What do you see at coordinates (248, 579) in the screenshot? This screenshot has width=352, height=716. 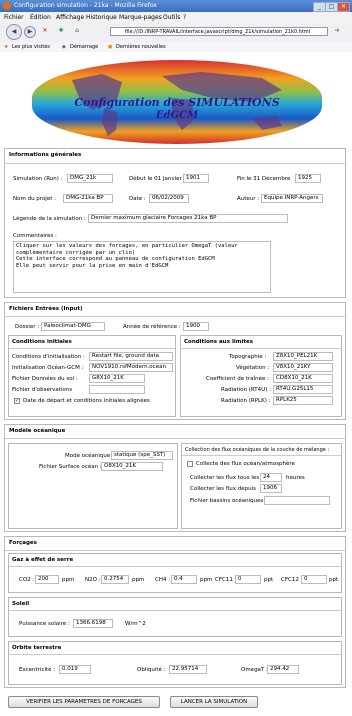 I see `cfc11-input: 0` at bounding box center [248, 579].